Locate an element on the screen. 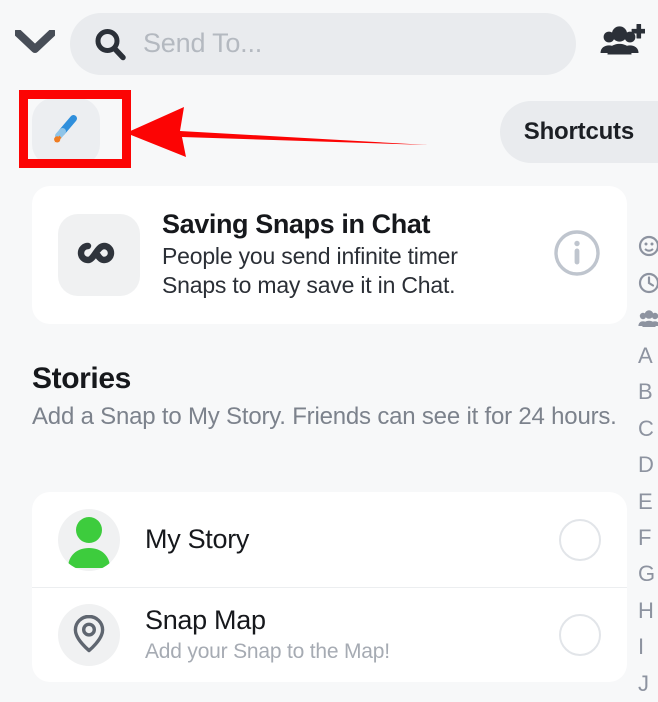 The image size is (658, 702). map-pin-icon is located at coordinates (89, 635).